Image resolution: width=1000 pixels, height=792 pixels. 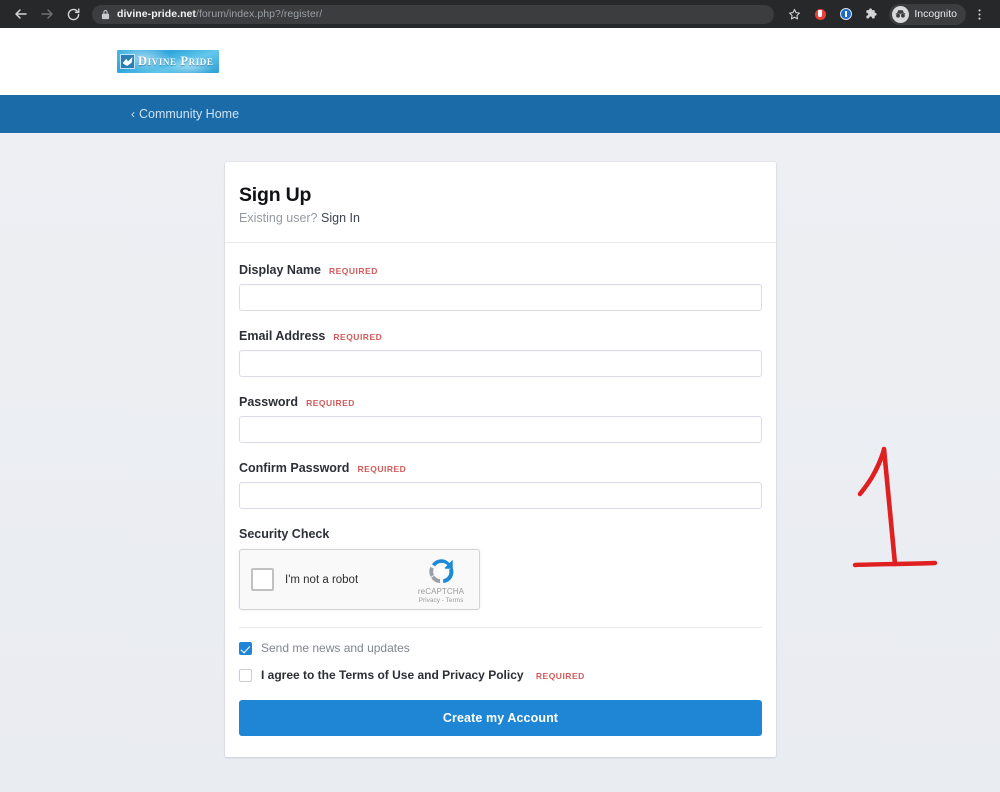 I want to click on puzzle-extensions-icon, so click(x=872, y=13).